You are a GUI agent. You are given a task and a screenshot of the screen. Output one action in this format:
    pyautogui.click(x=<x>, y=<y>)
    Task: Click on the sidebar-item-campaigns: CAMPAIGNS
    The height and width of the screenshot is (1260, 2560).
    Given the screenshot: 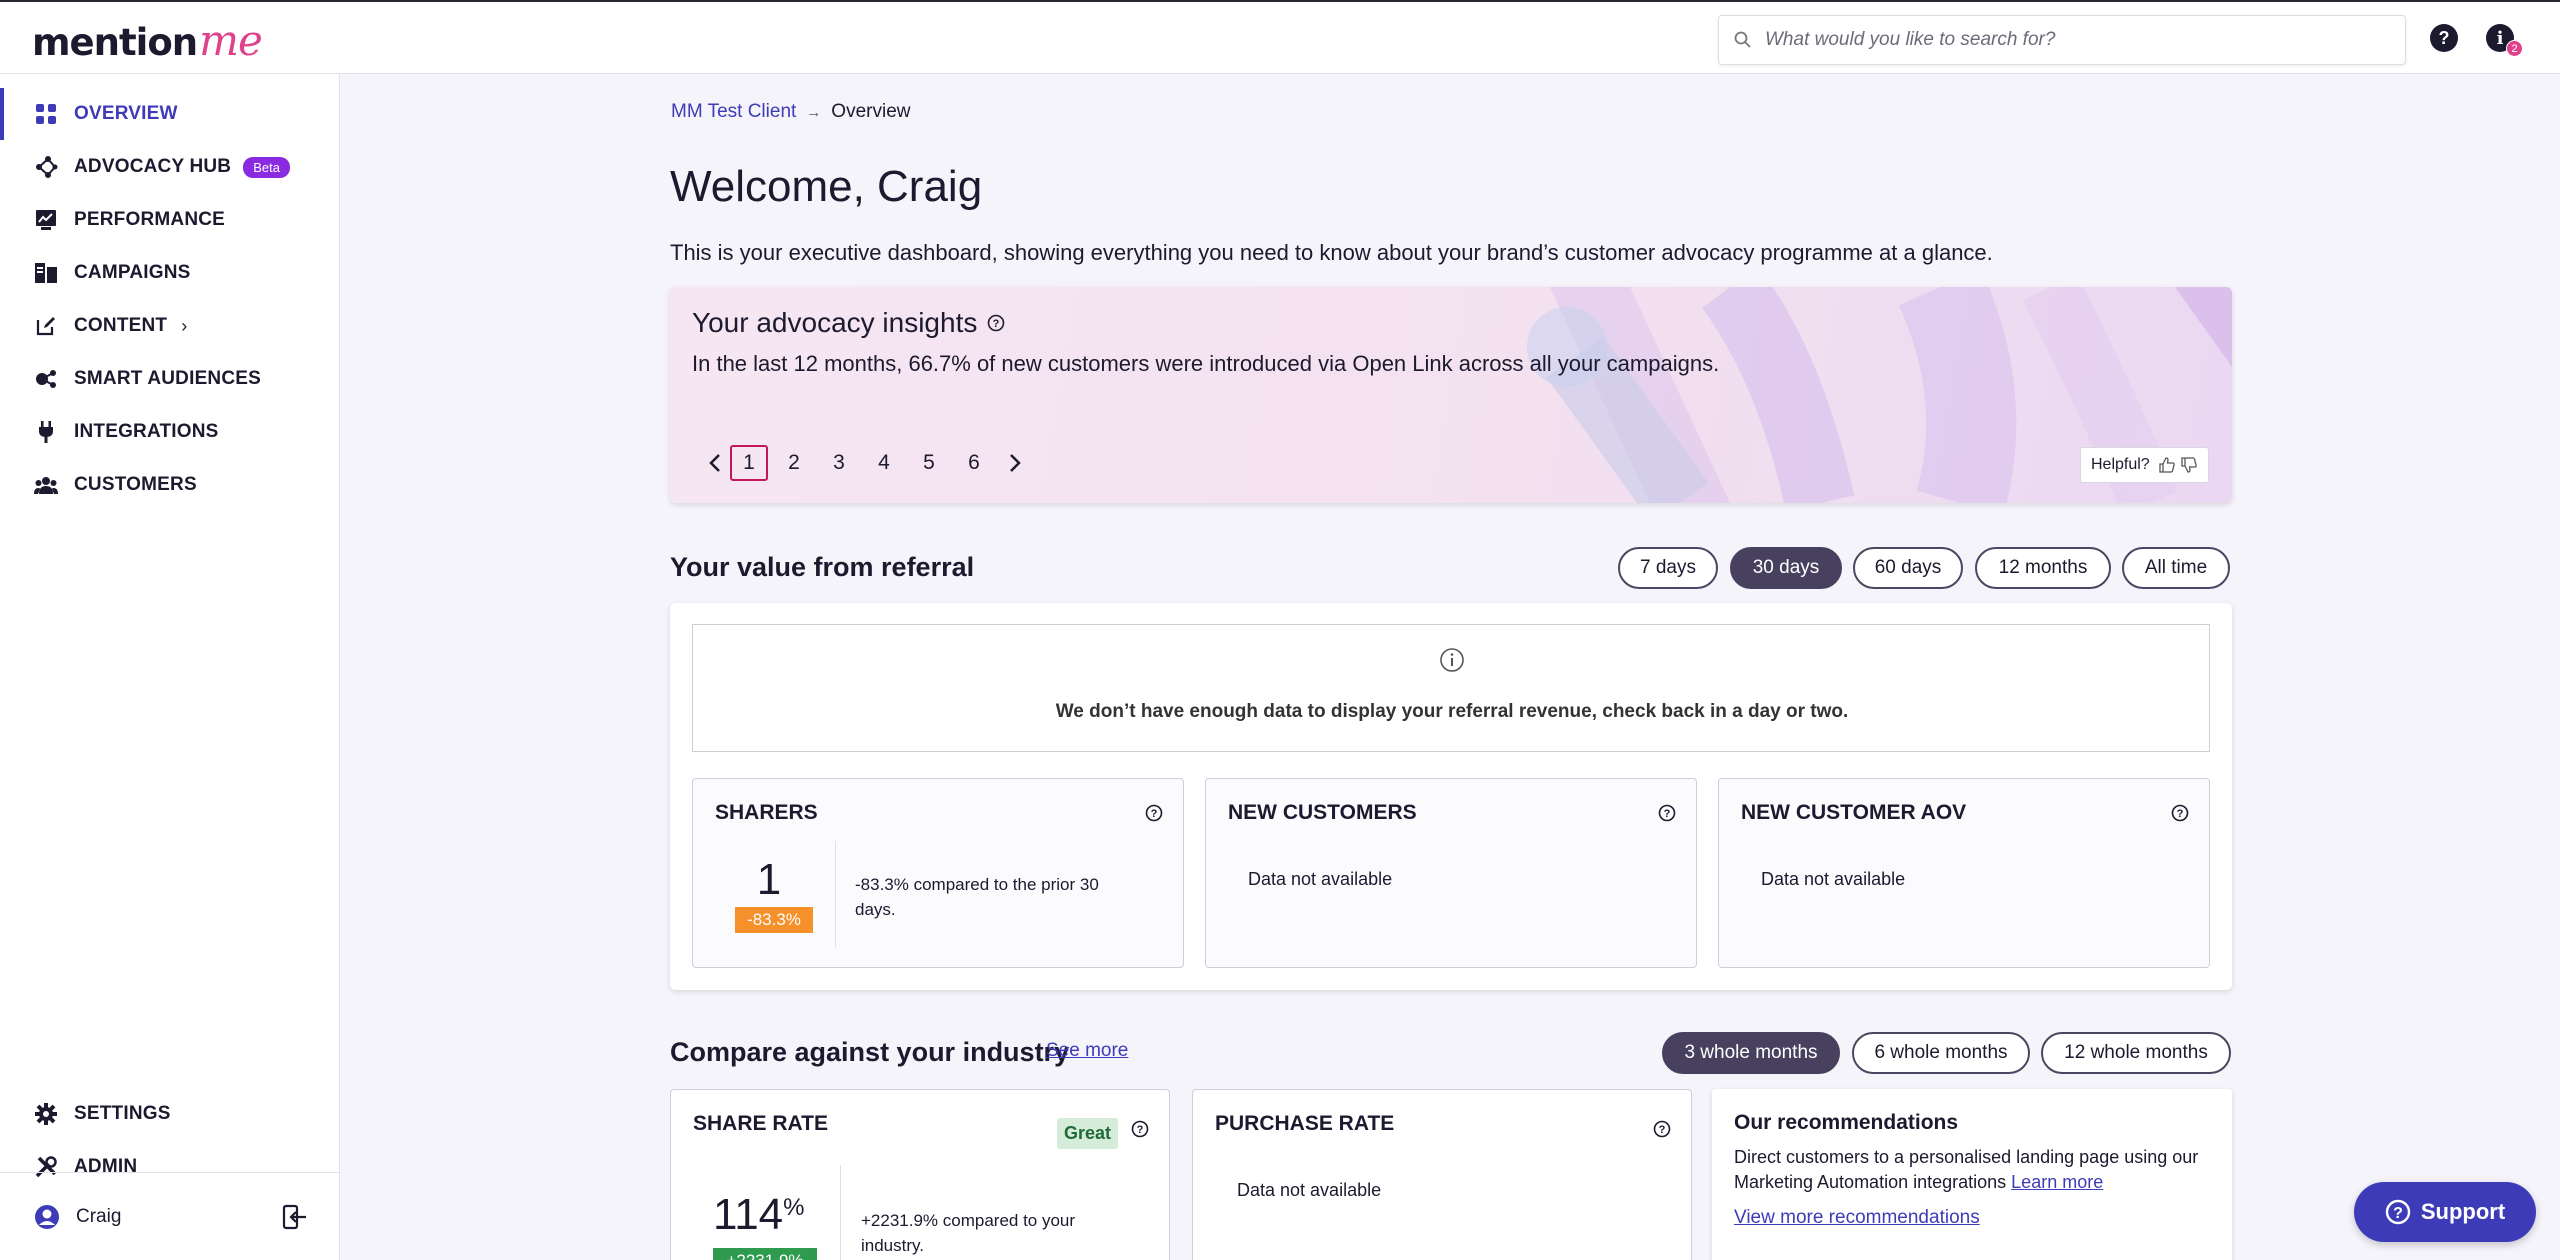 What is the action you would take?
    pyautogui.click(x=170, y=273)
    